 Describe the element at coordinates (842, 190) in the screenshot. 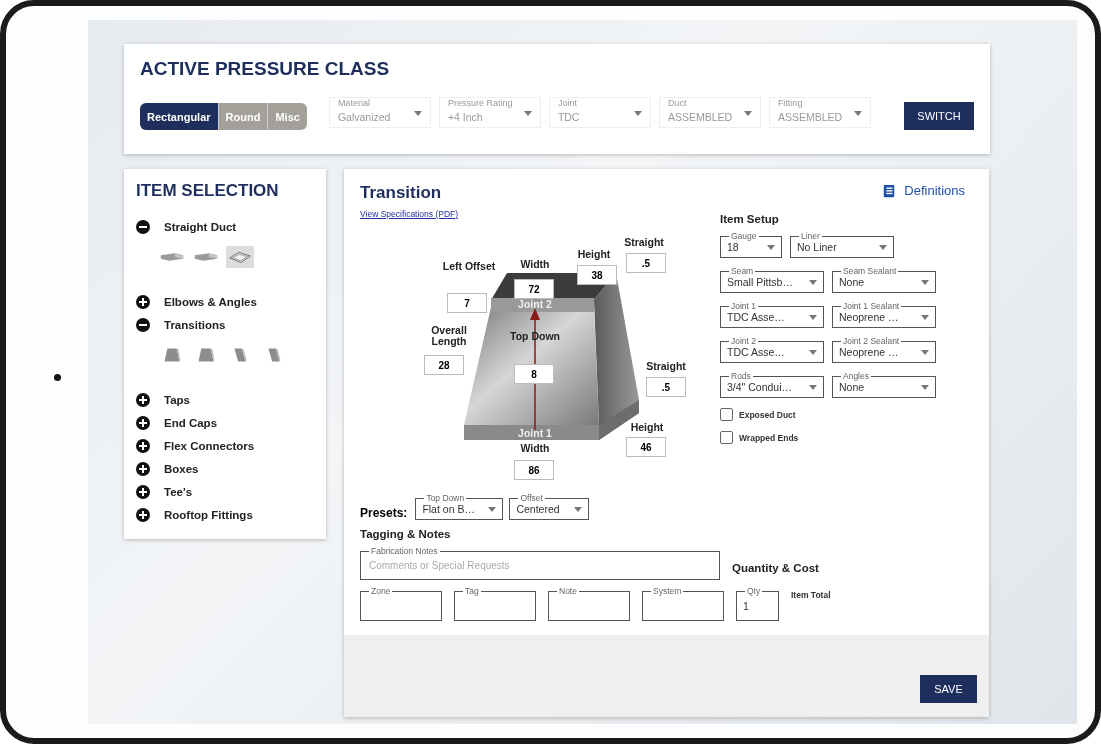

I see `definitions-link: Definitions` at that location.